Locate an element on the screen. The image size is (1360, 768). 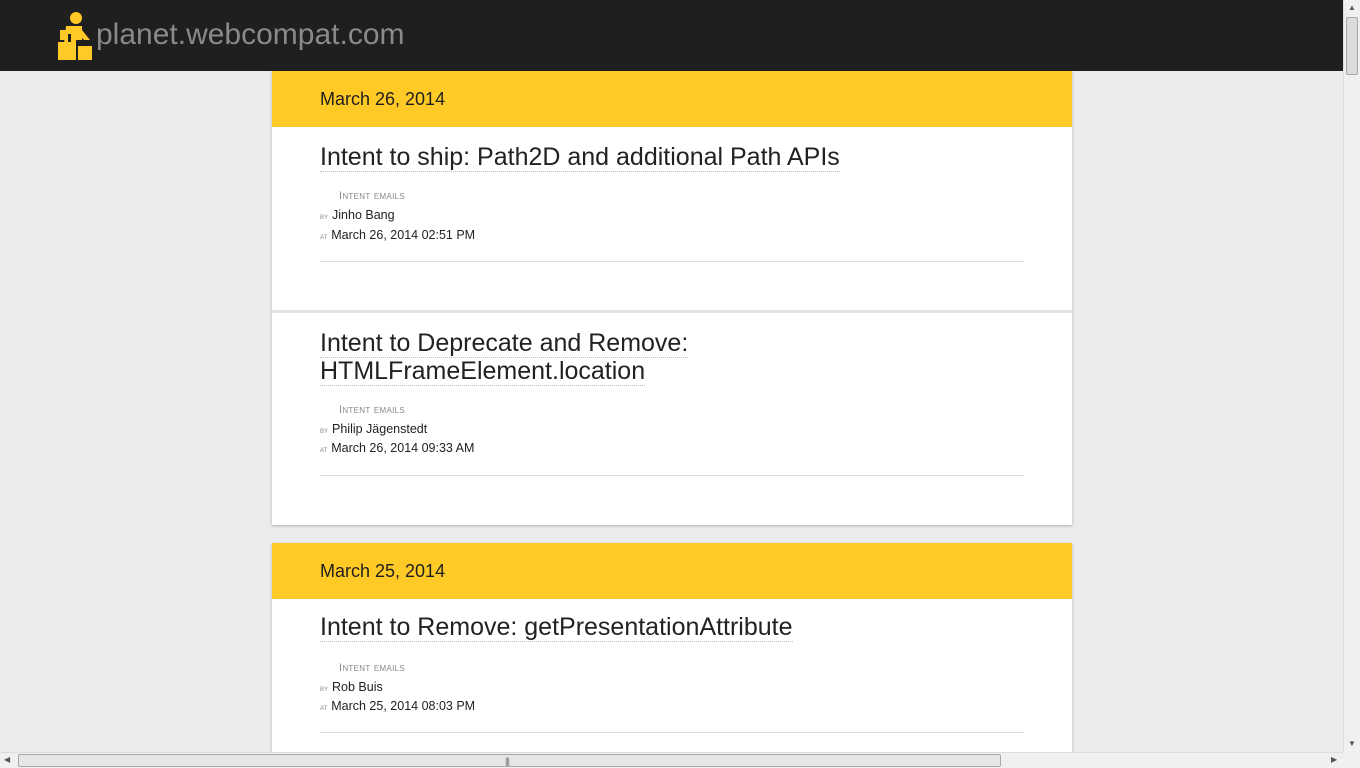
grip-icon: ||| is located at coordinates (507, 761).